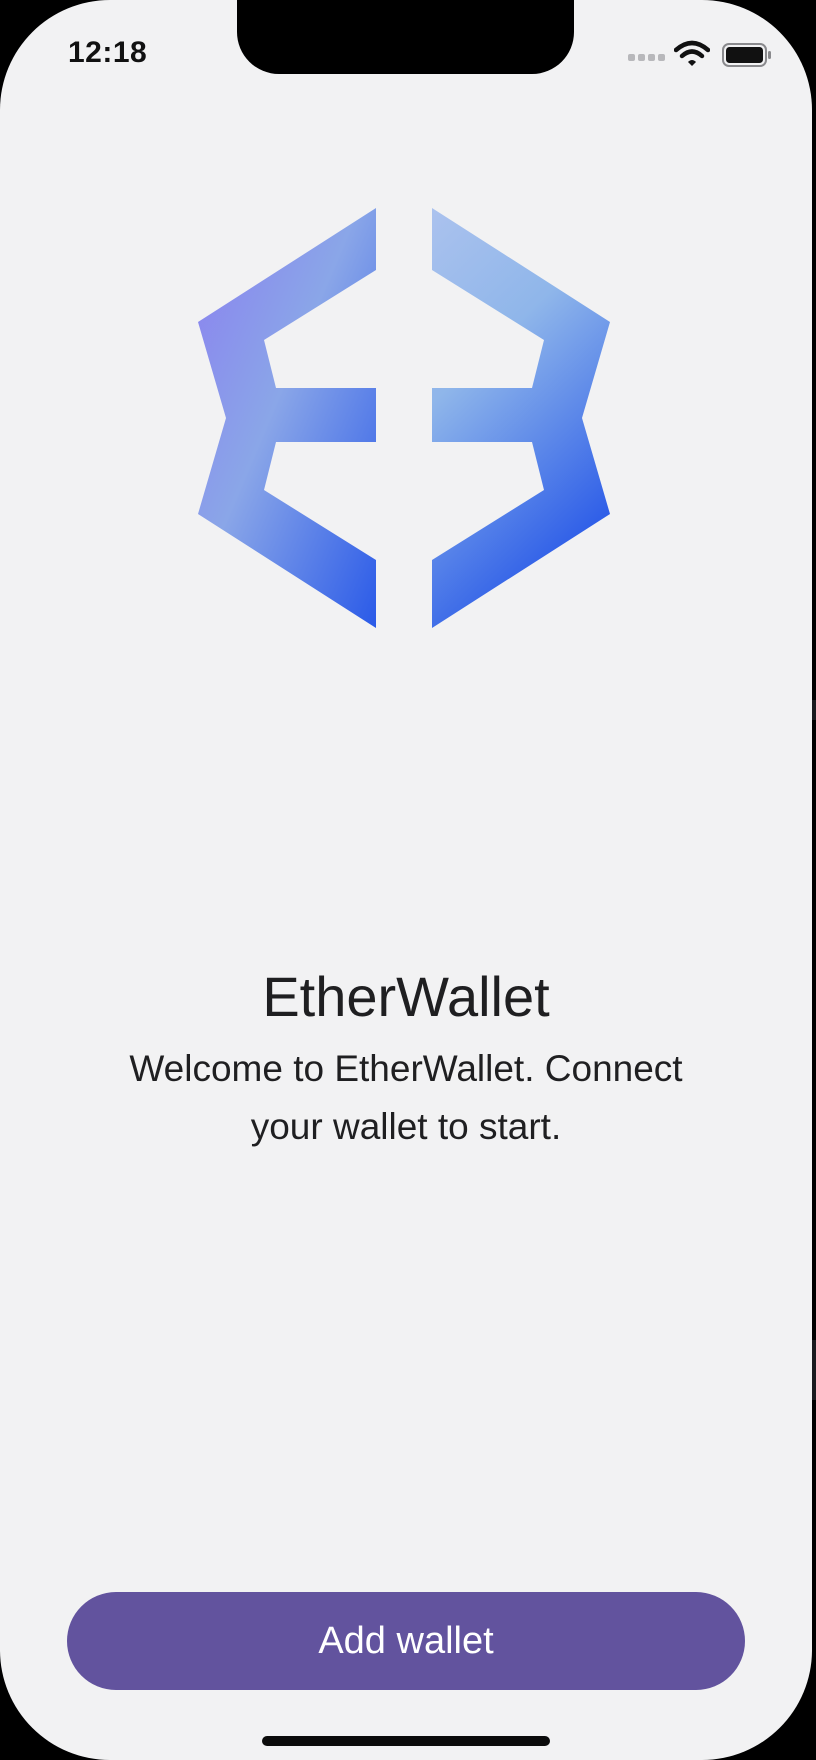 This screenshot has width=816, height=1760. Describe the element at coordinates (406, 996) in the screenshot. I see `app-title: EtherWallet` at that location.